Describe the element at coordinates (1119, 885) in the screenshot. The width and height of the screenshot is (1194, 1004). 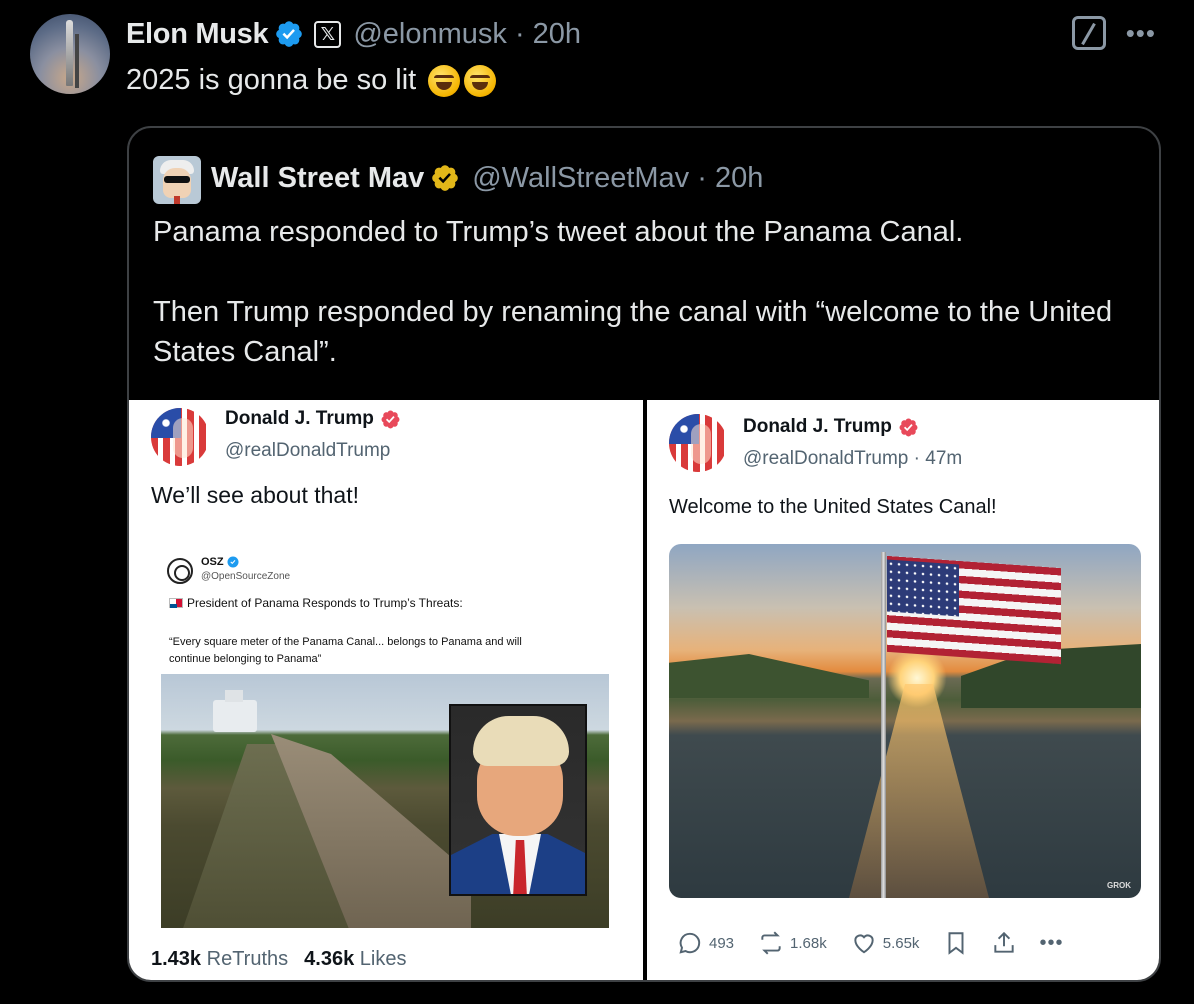
I see `grok-watermark: GROK` at that location.